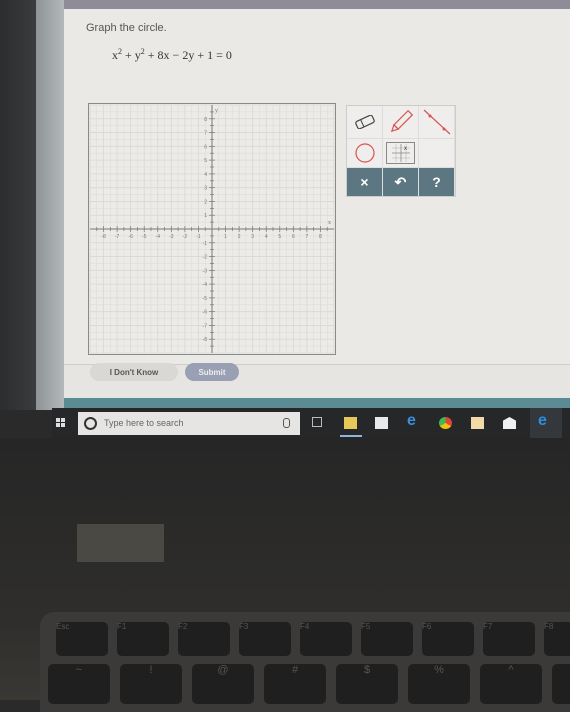 This screenshot has width=570, height=712. I want to click on equation: x2 + y2 + 8x − 2y + 1 = 0, so click(172, 55).